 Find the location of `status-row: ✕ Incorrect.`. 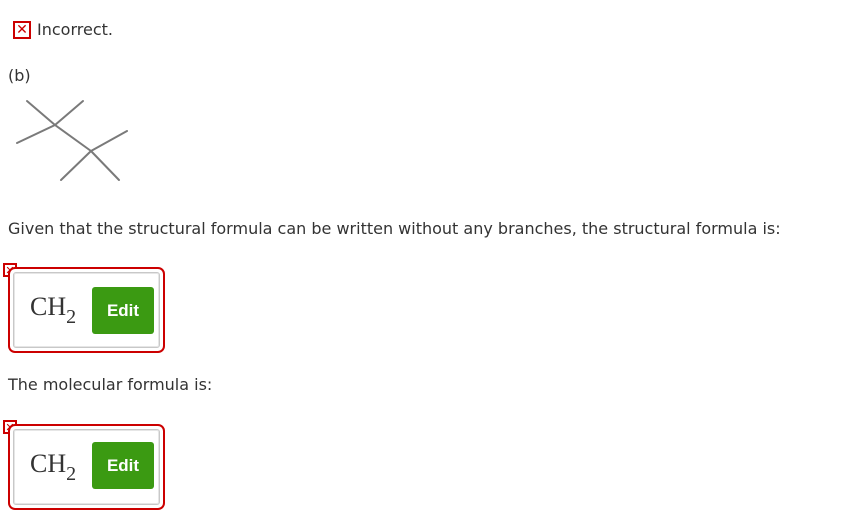

status-row: ✕ Incorrect. is located at coordinates (63, 29).